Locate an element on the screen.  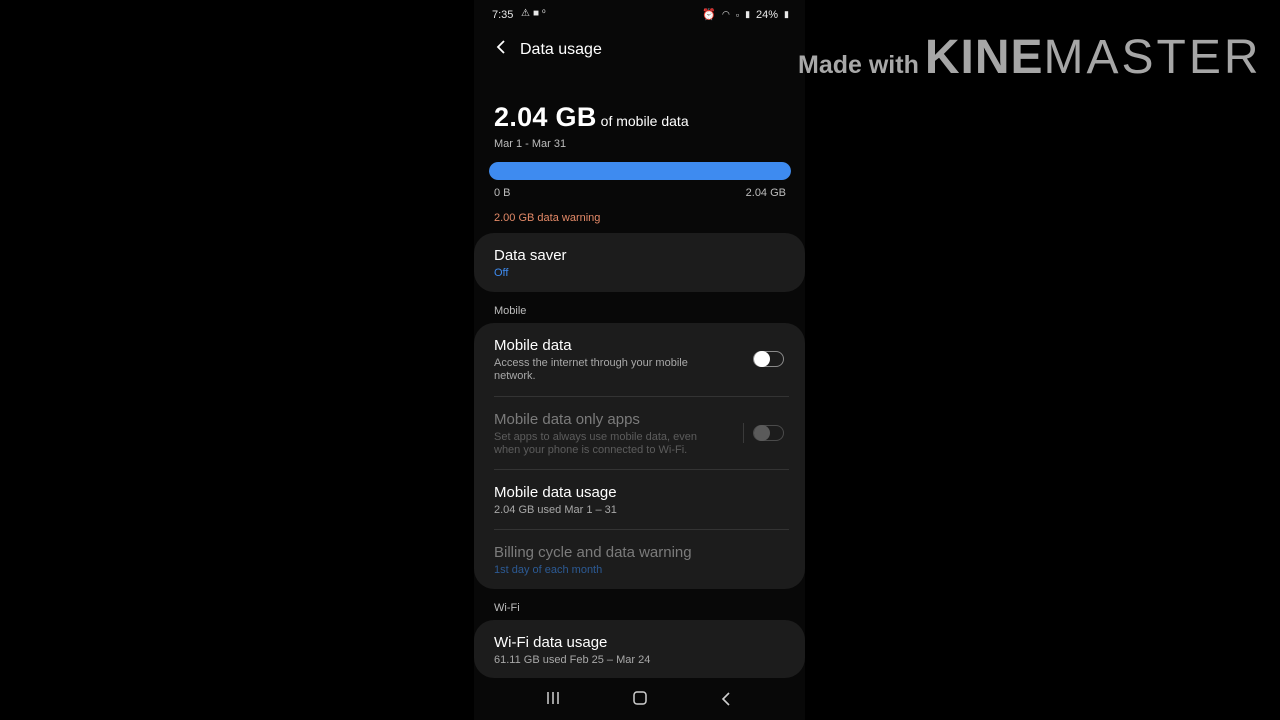
usage-progress-fill is located at coordinates (640, 171).